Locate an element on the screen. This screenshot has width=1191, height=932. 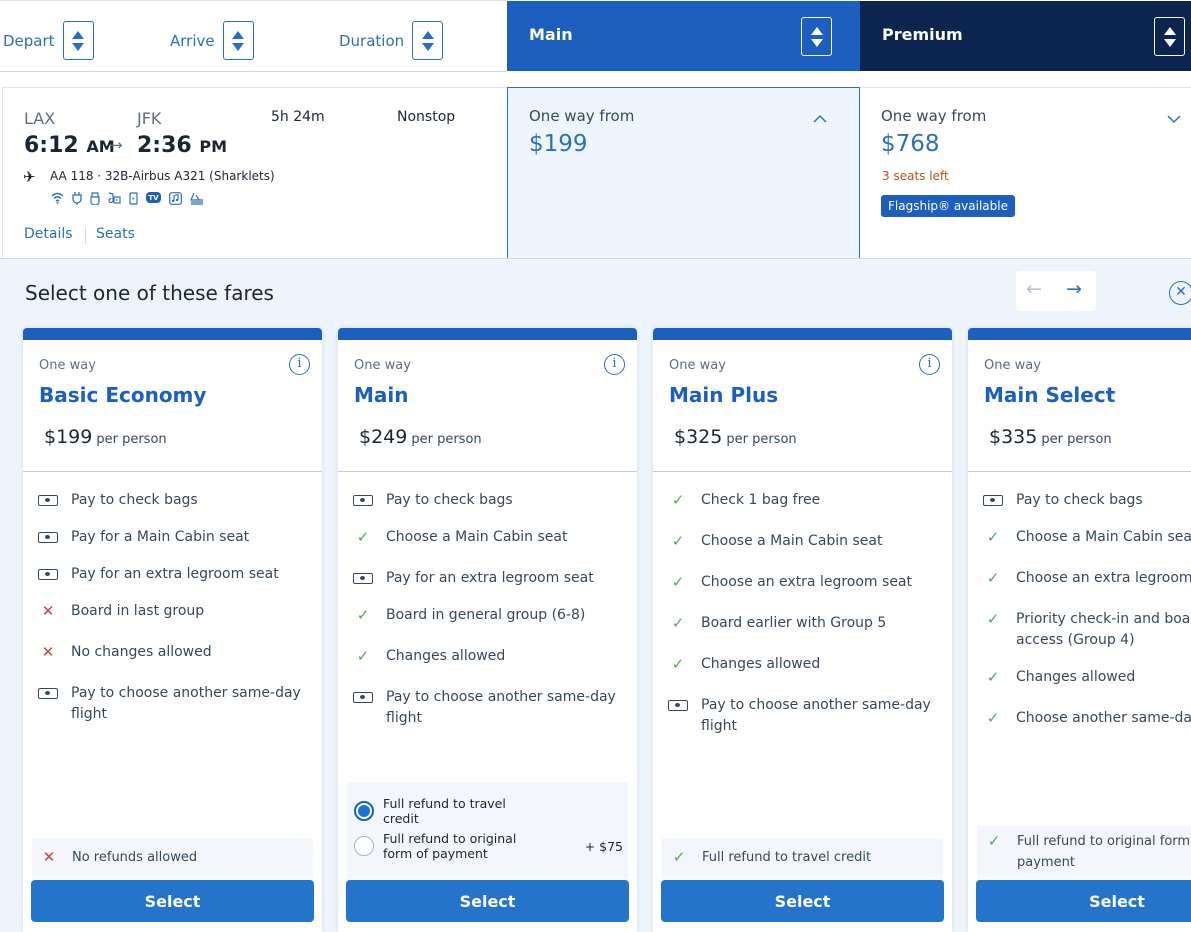
fare-feature: ✓ Choose an extra legroom seat is located at coordinates (1086, 578).